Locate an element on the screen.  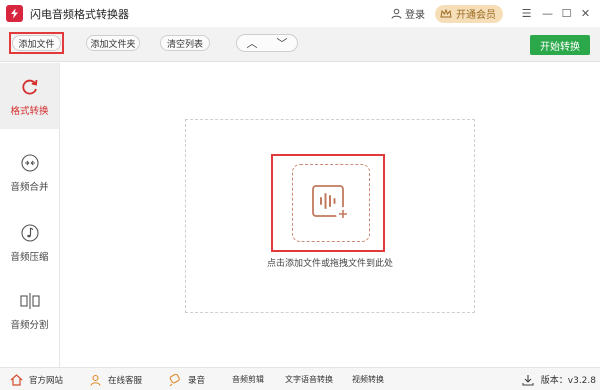
sidebar-item-audio-compress: 音频压缩 is located at coordinates (29, 242).